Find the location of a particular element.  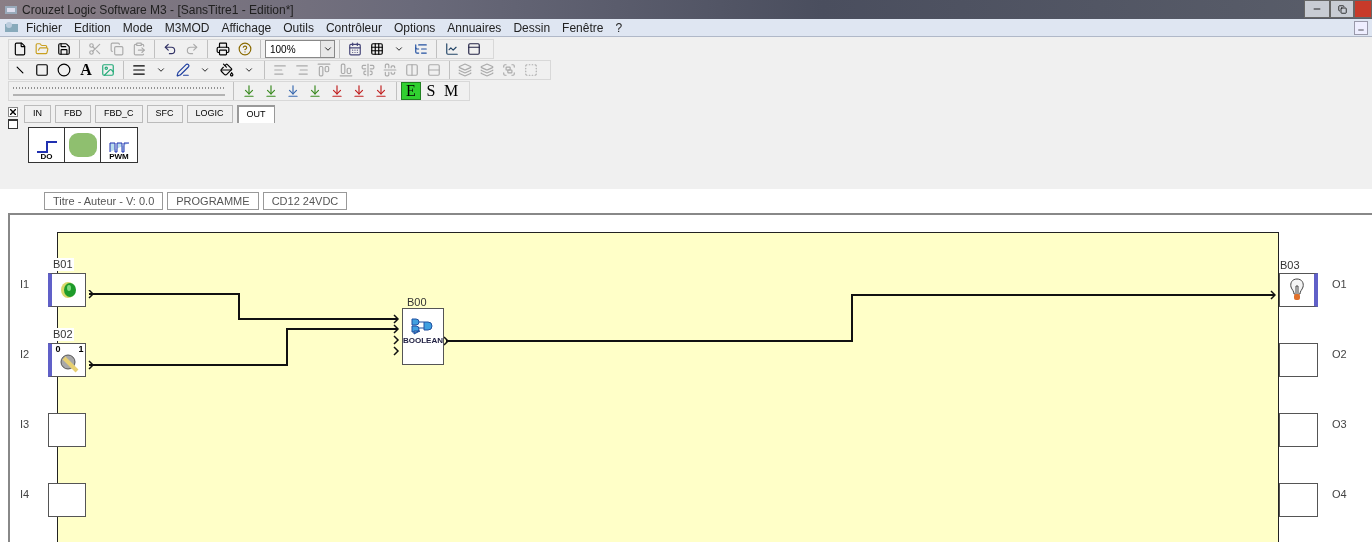

menu-item: ? is located at coordinates (619, 27).